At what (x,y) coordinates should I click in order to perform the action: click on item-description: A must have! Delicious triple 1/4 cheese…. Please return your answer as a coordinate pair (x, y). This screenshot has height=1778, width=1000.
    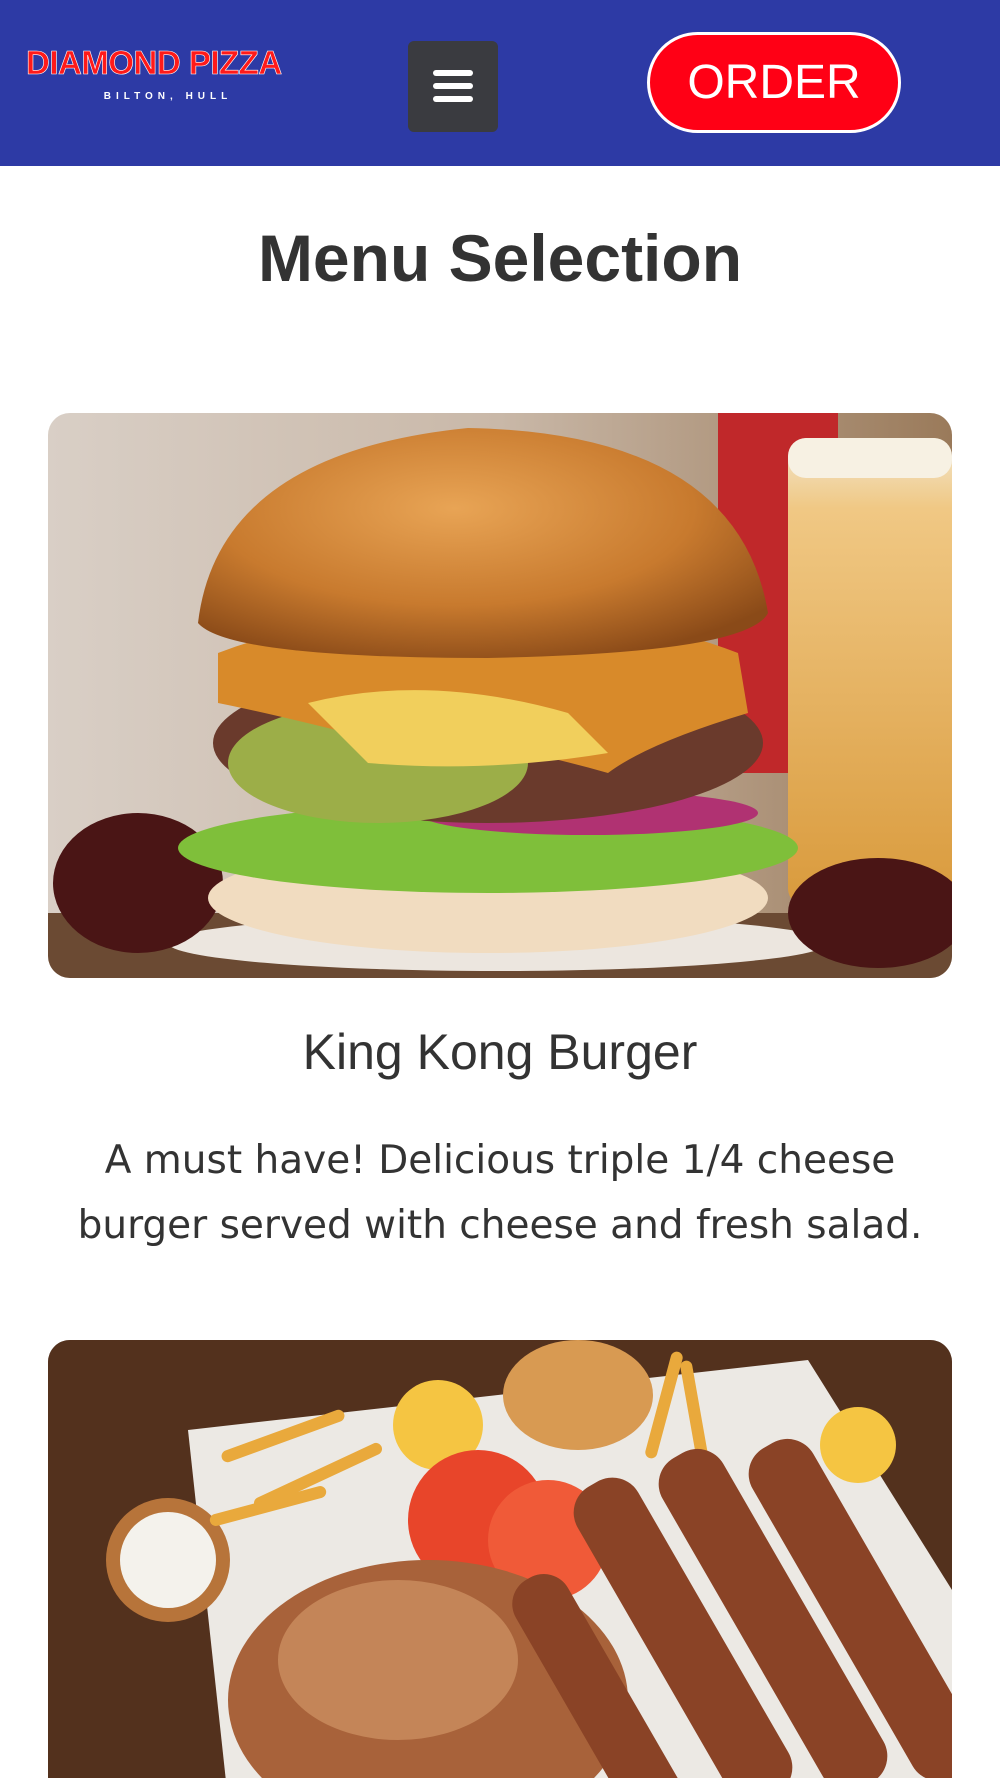
    Looking at the image, I should click on (500, 1193).